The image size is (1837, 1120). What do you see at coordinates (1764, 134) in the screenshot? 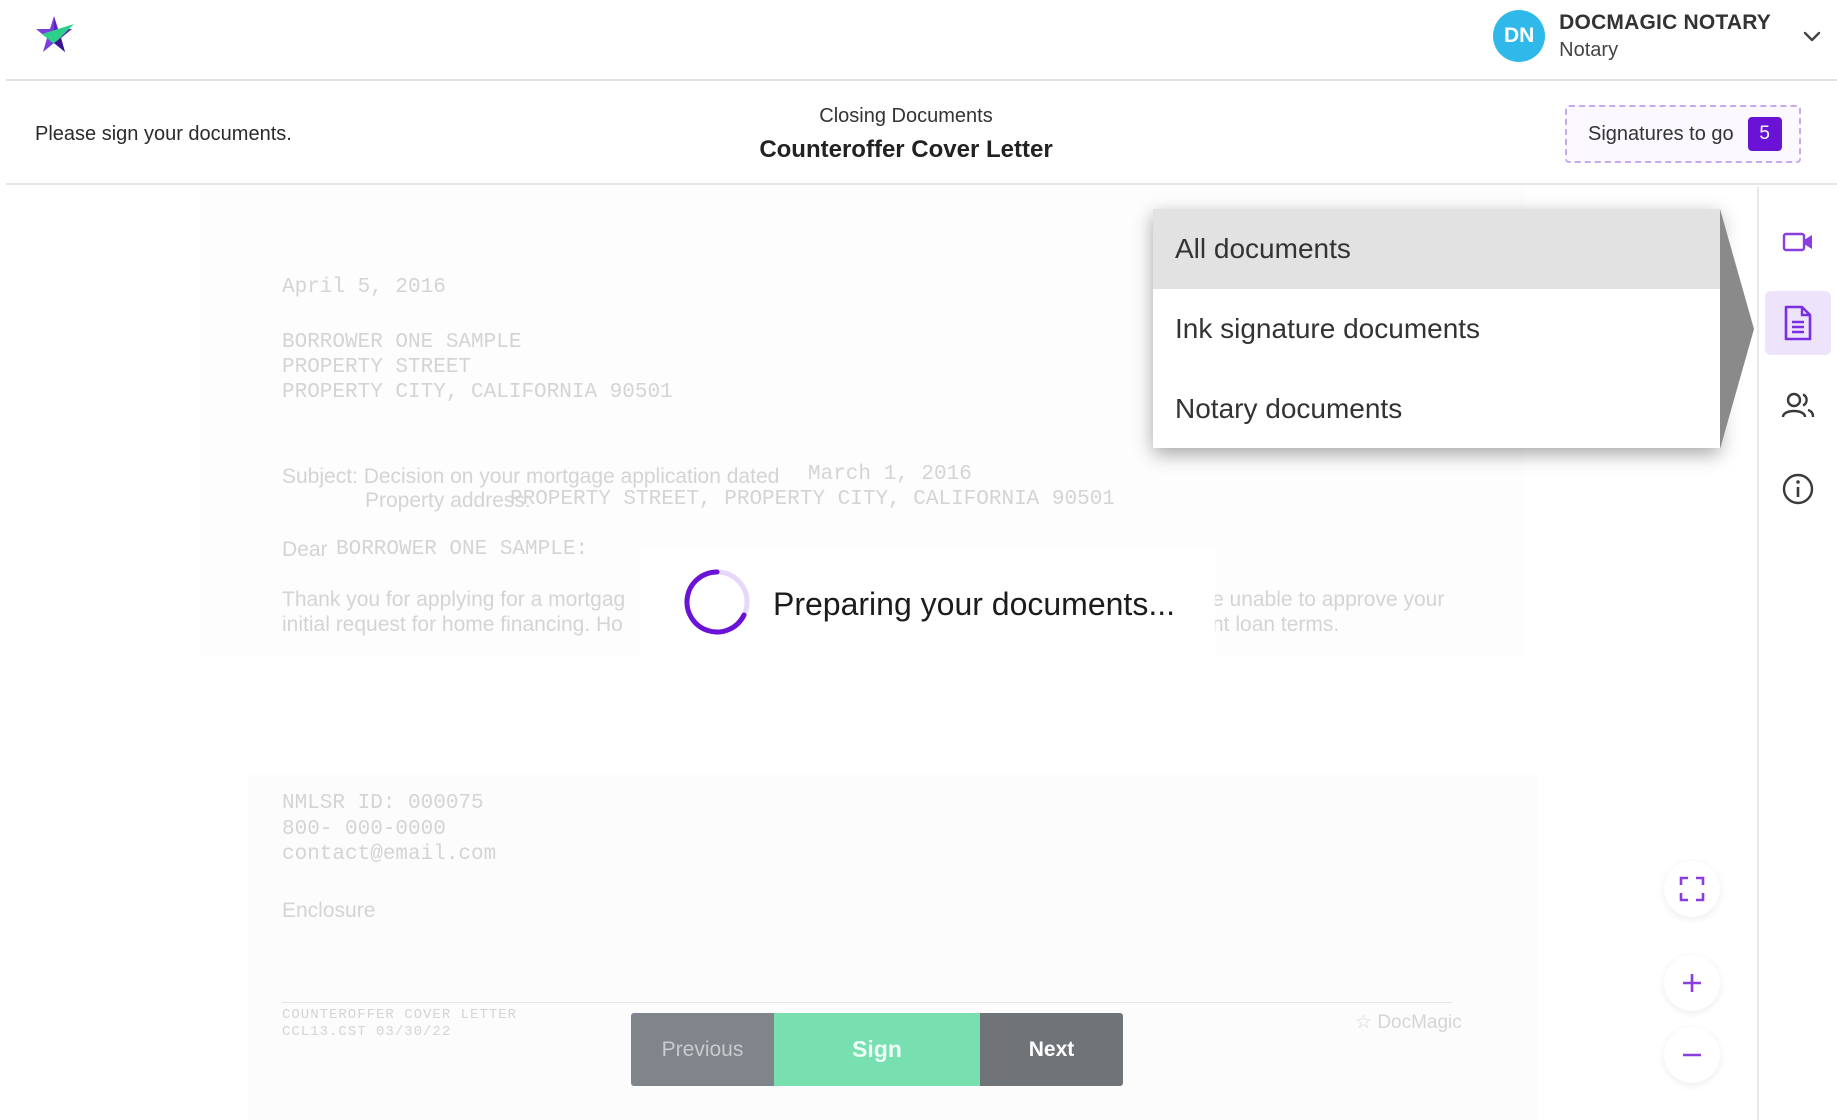
I see `signatures-count-badge: 5` at bounding box center [1764, 134].